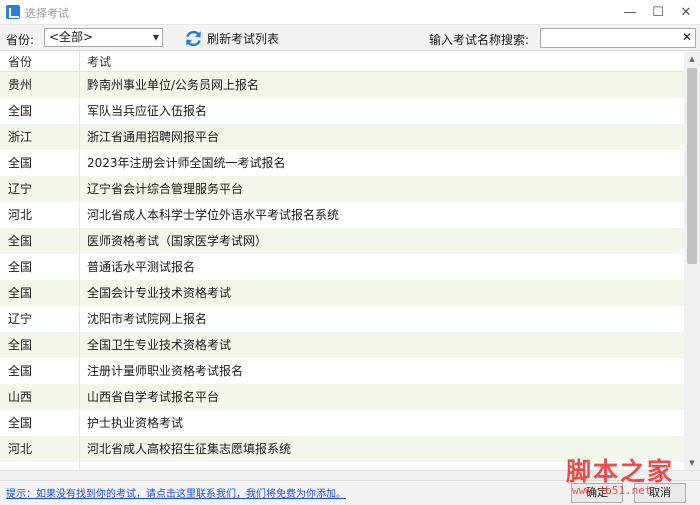  Describe the element at coordinates (165, 371) in the screenshot. I see `cell-exam: 注册计量师职业资格考试报名` at that location.